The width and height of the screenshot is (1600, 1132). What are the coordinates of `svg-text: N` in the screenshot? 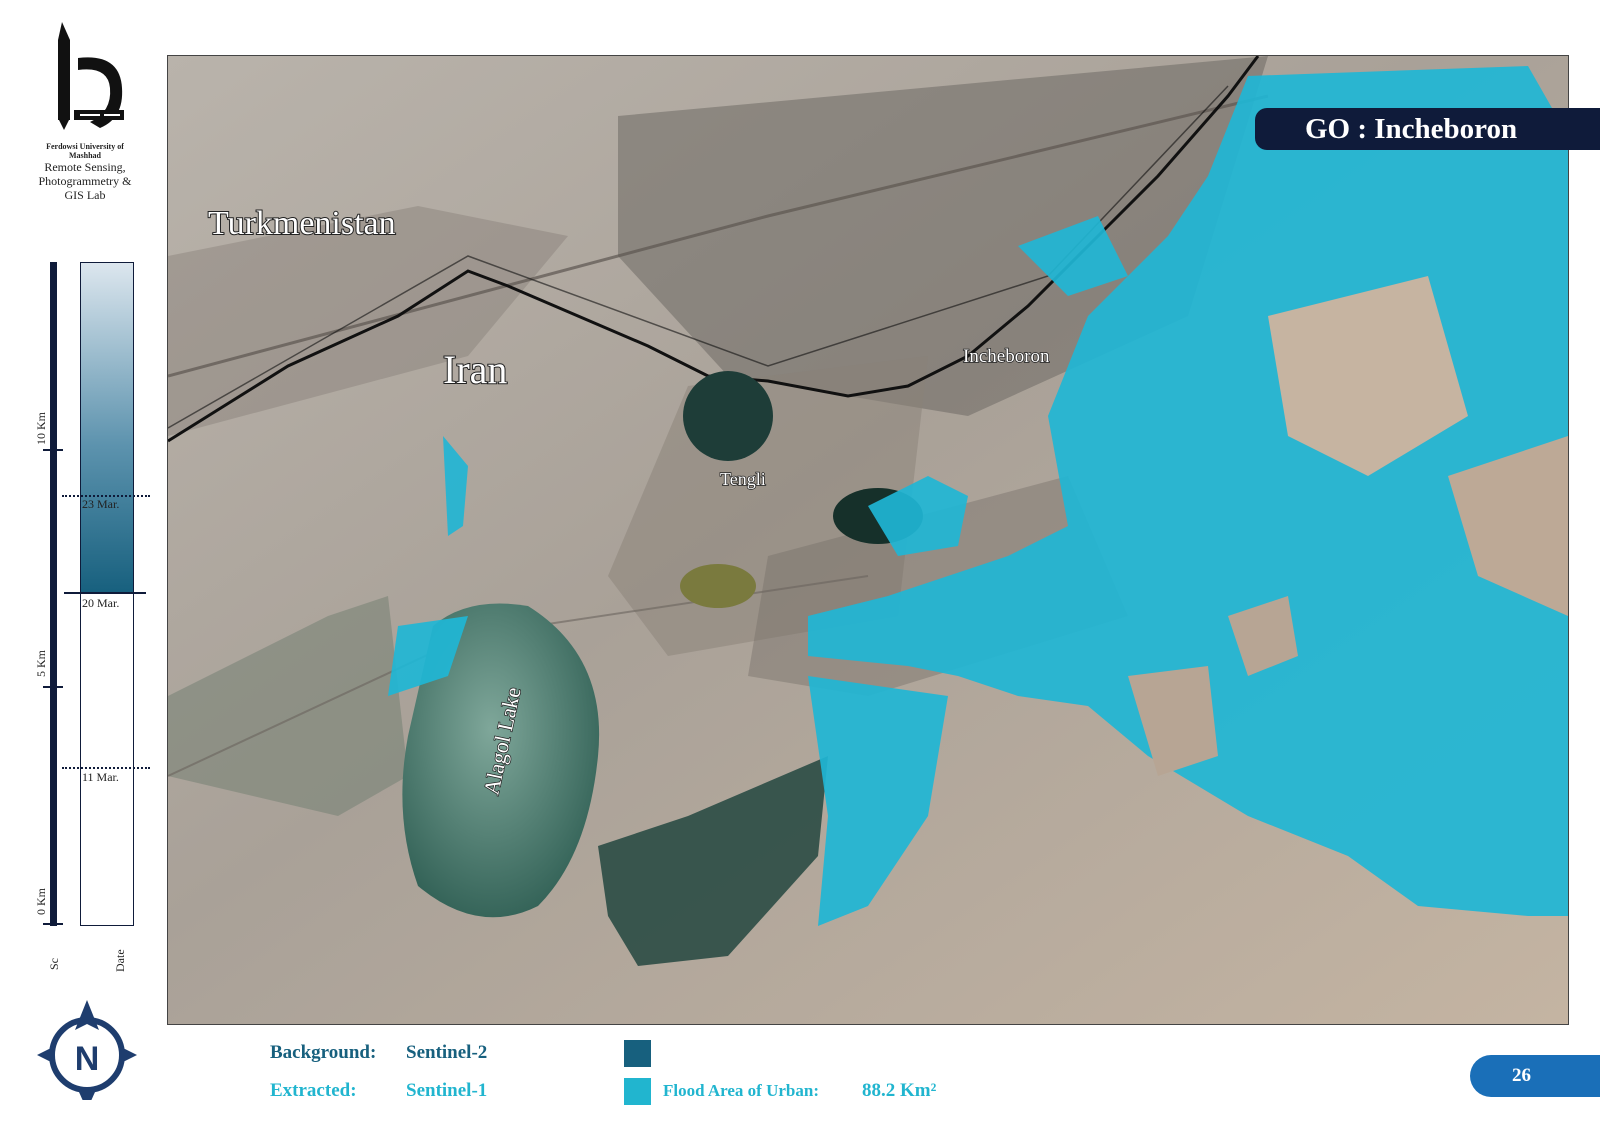 It's located at (87, 1059).